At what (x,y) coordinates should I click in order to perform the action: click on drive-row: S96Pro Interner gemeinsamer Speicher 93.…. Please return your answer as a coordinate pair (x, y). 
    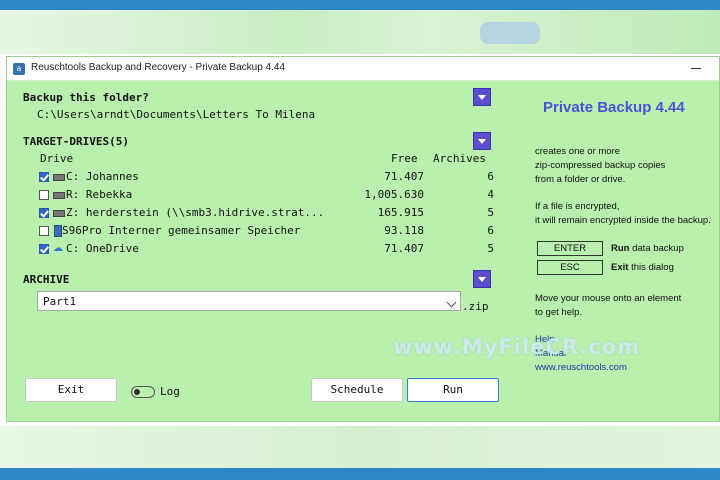
    Looking at the image, I should click on (269, 231).